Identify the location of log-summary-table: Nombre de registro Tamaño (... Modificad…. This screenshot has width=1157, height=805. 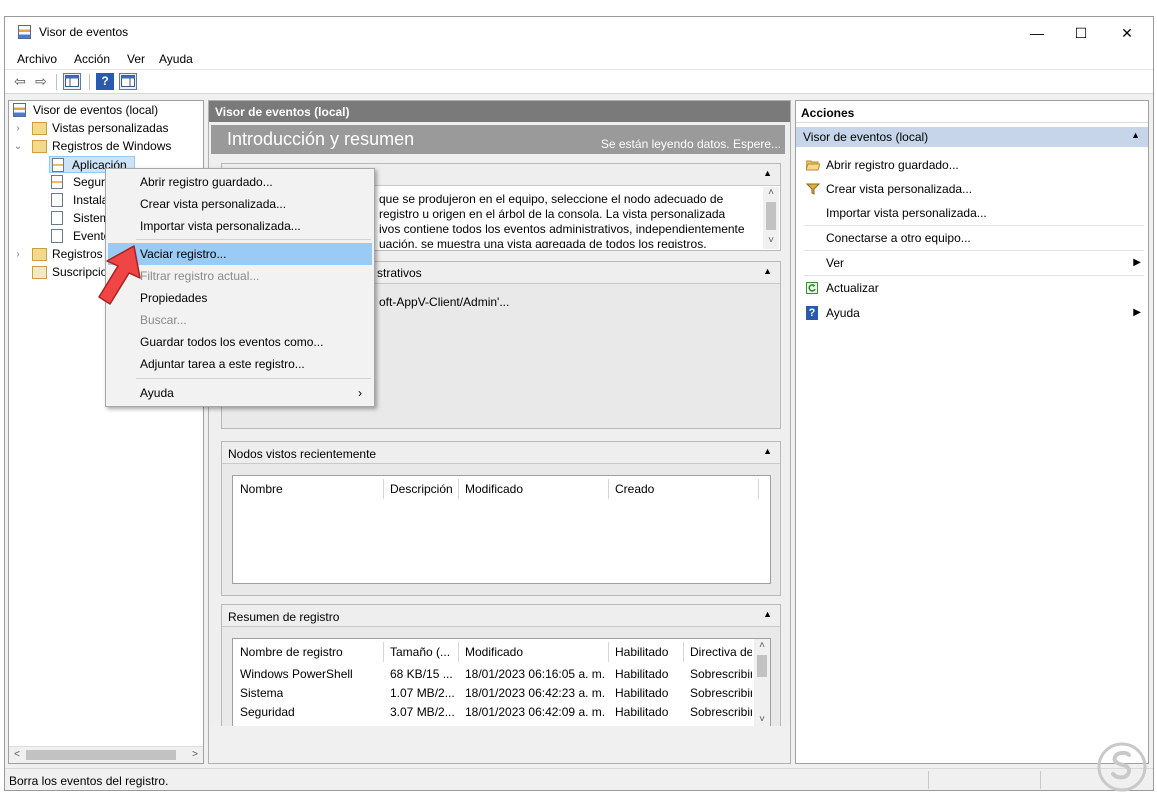
(501, 682).